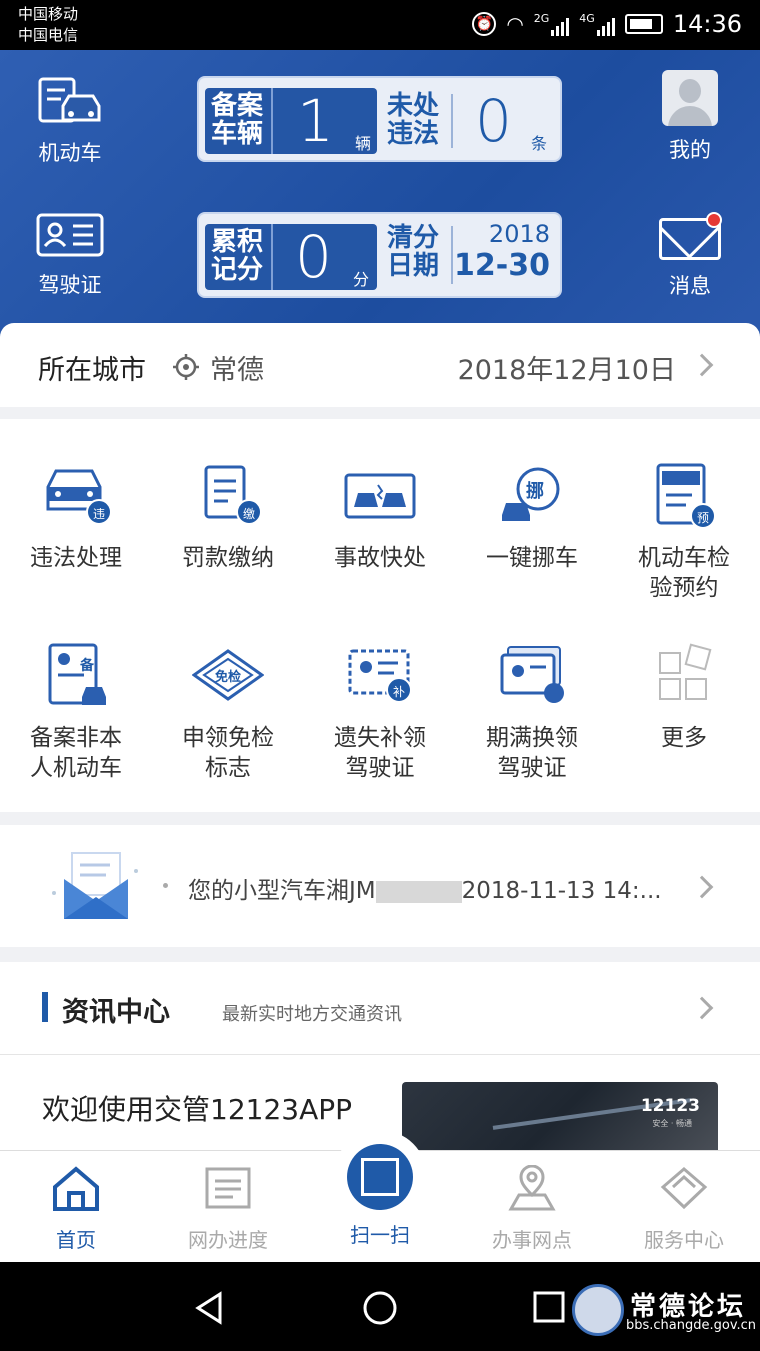  I want to click on scan-icon, so click(380, 1177).